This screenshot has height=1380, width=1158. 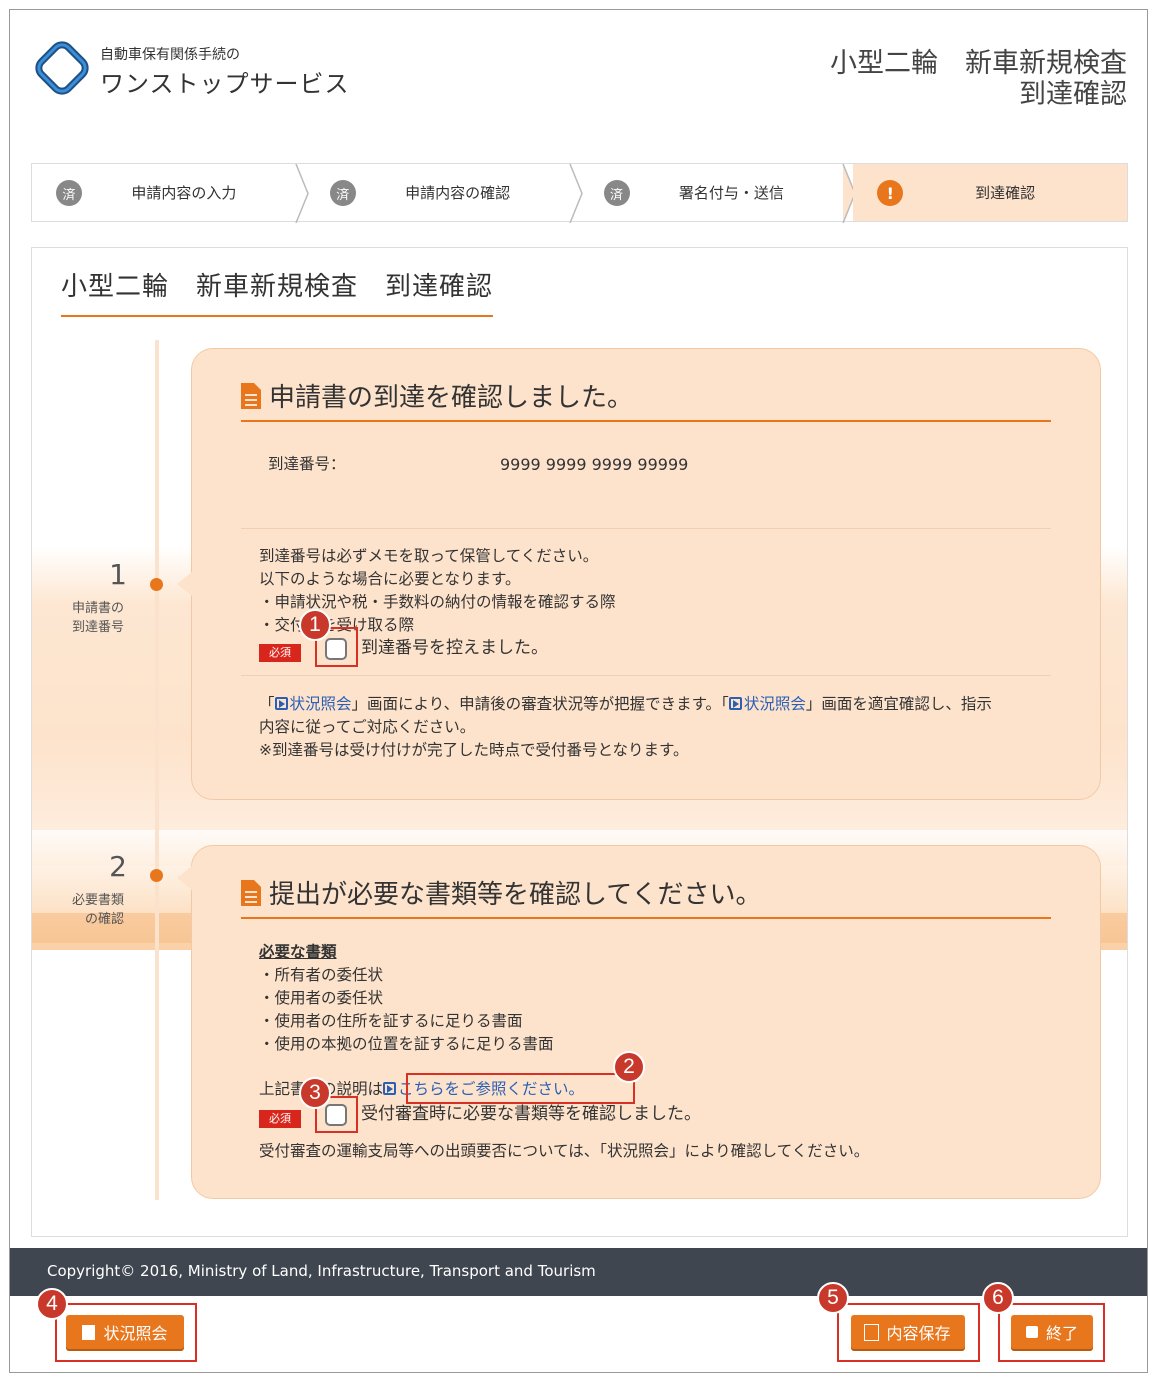 I want to click on annotation-badge-6: 6, so click(x=998, y=1298).